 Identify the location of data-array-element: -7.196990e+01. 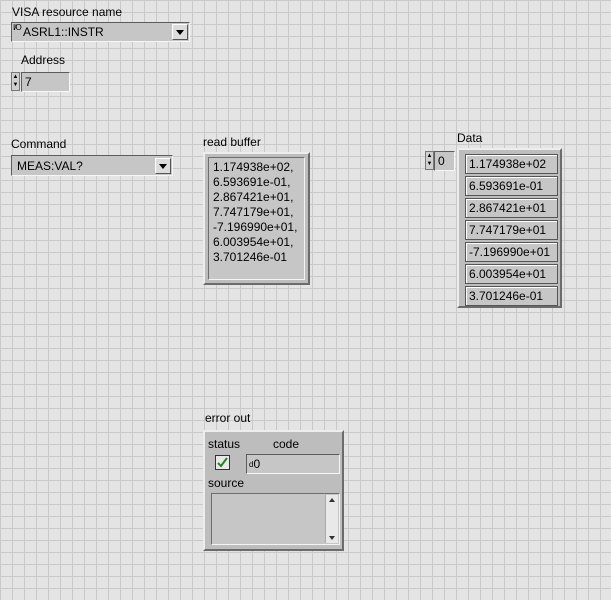
(511, 252).